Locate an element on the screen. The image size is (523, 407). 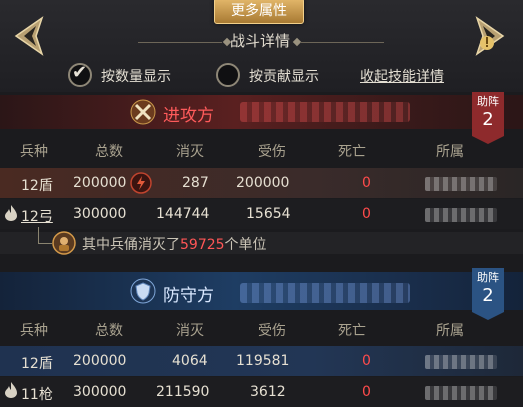
troop-type: 11枪 is located at coordinates (37, 395).